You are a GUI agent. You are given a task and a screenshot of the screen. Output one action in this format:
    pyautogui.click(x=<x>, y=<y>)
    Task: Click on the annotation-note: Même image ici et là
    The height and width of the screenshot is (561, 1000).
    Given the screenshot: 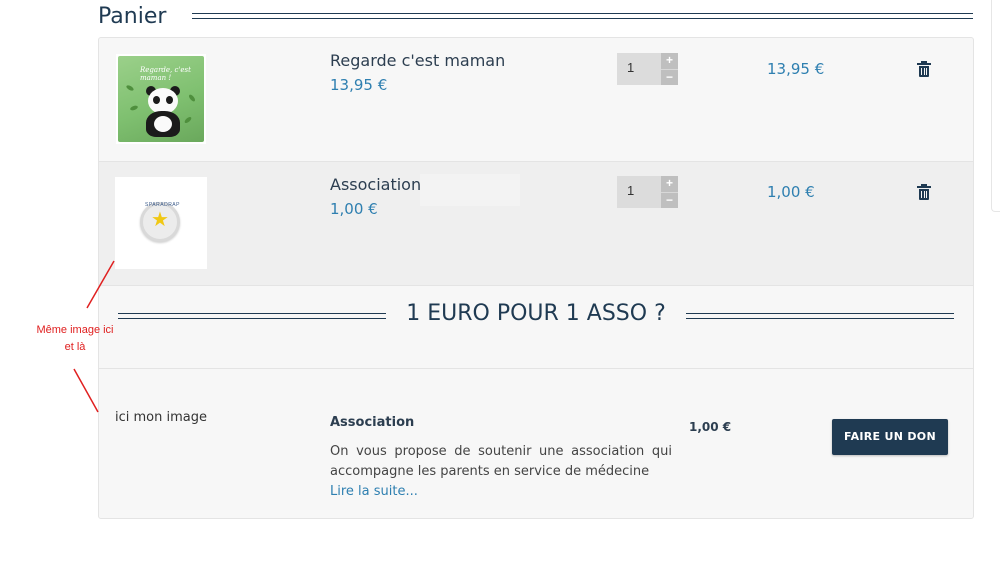 What is the action you would take?
    pyautogui.click(x=75, y=339)
    